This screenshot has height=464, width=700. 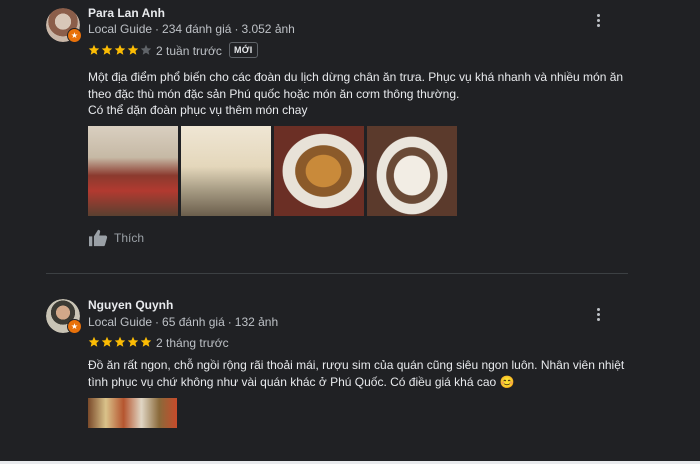 I want to click on review-time: 2 tháng trước, so click(x=192, y=343).